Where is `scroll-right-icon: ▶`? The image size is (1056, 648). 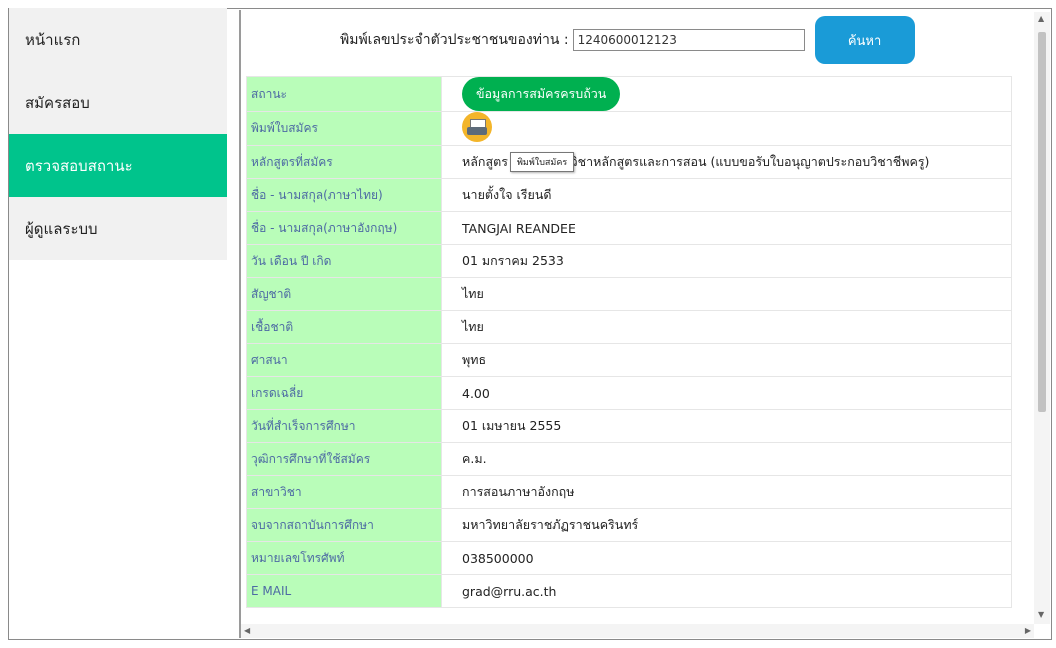 scroll-right-icon: ▶ is located at coordinates (1028, 630).